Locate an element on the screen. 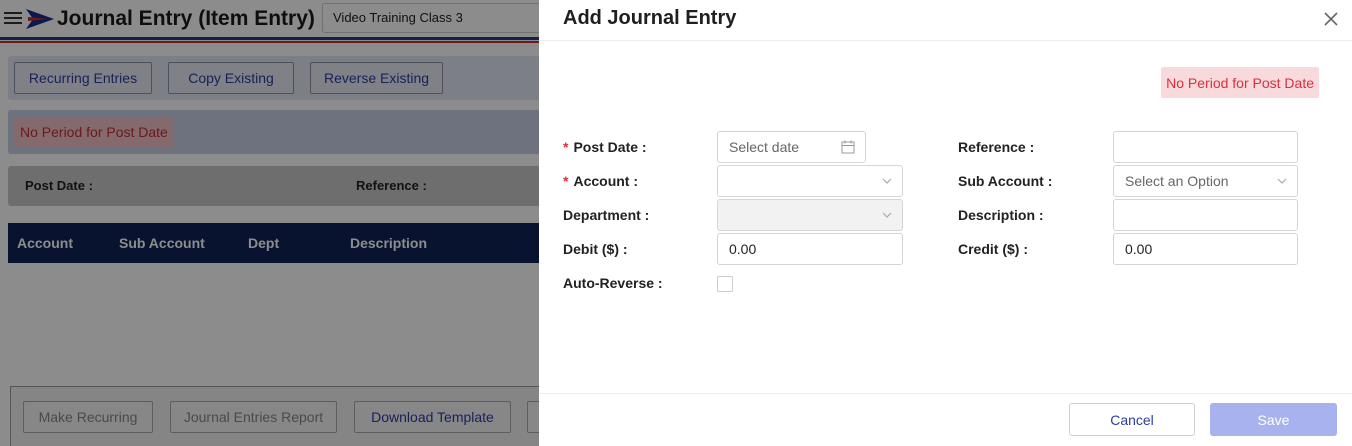  post-date-picker: Select date is located at coordinates (791, 147).